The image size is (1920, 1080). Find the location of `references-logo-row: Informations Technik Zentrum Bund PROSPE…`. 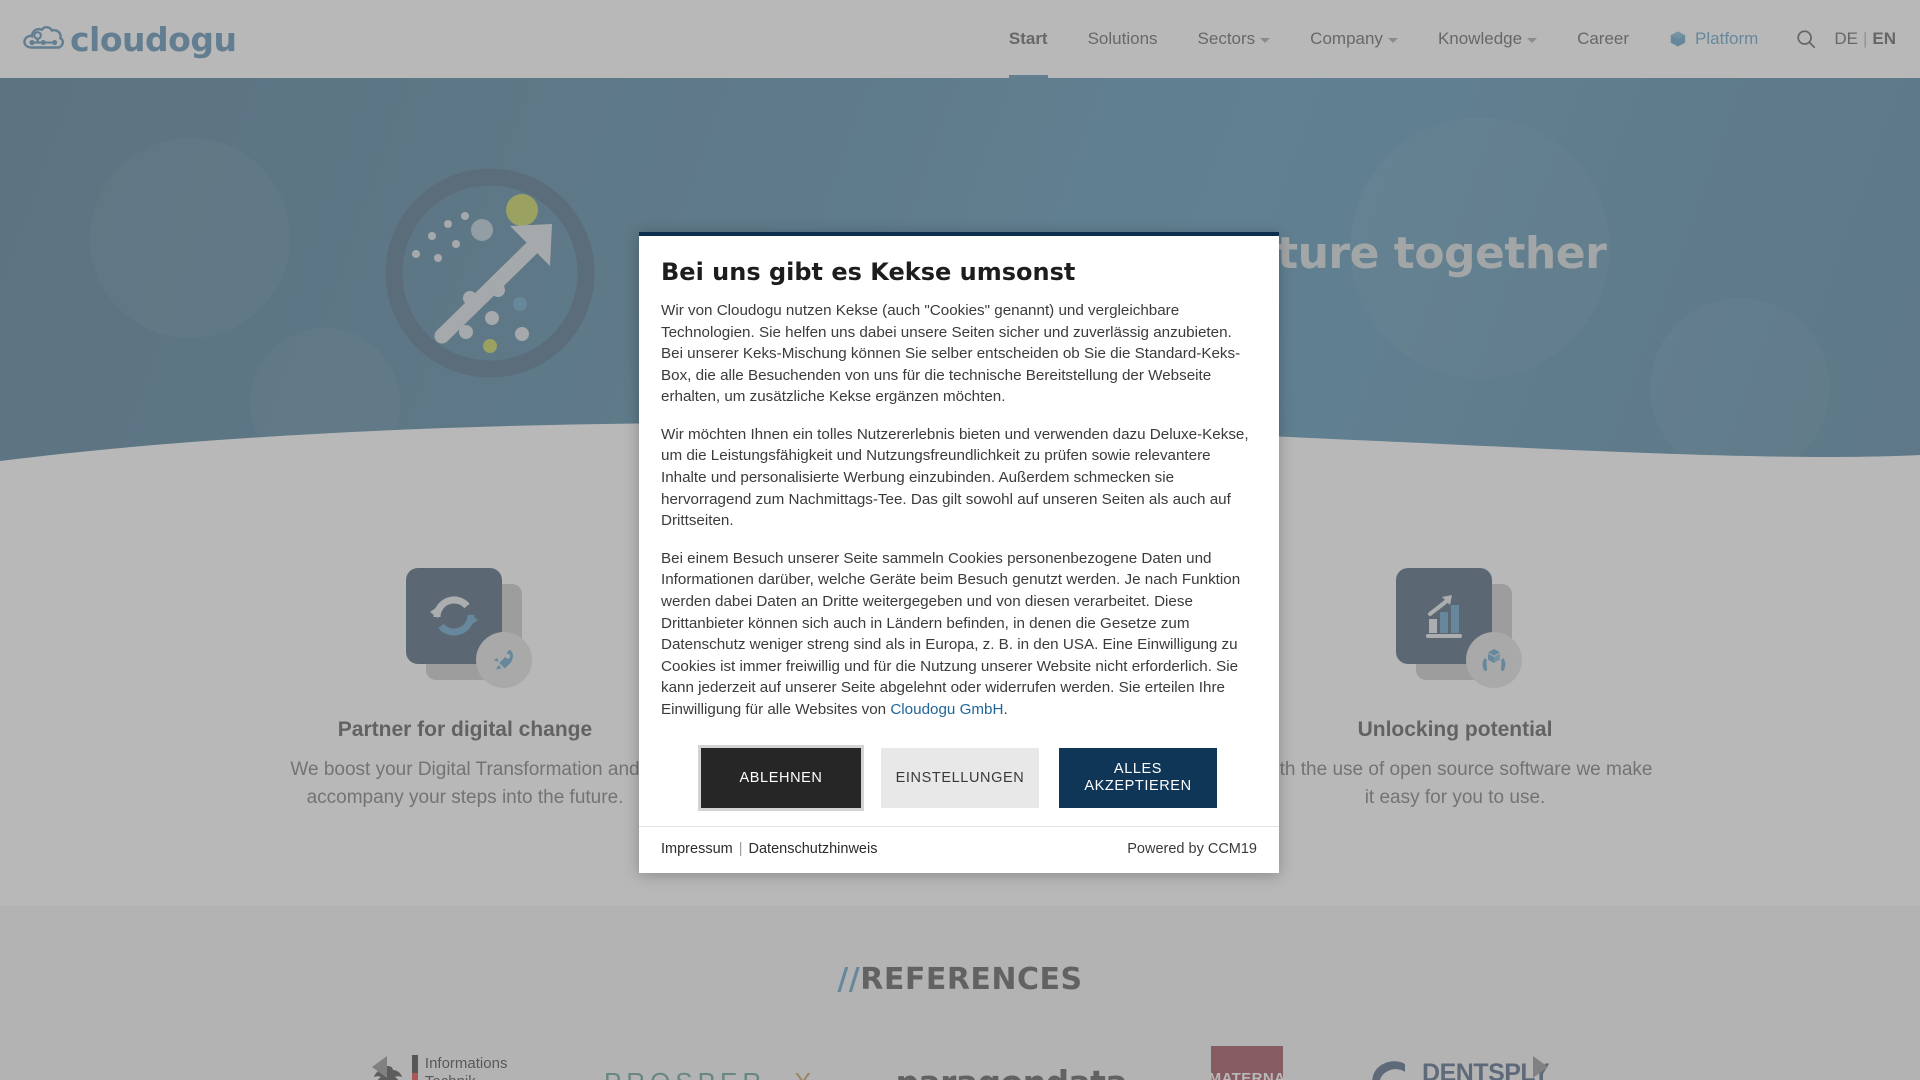

references-logo-row: Informations Technik Zentrum Bund PROSPE… is located at coordinates (960, 1058).